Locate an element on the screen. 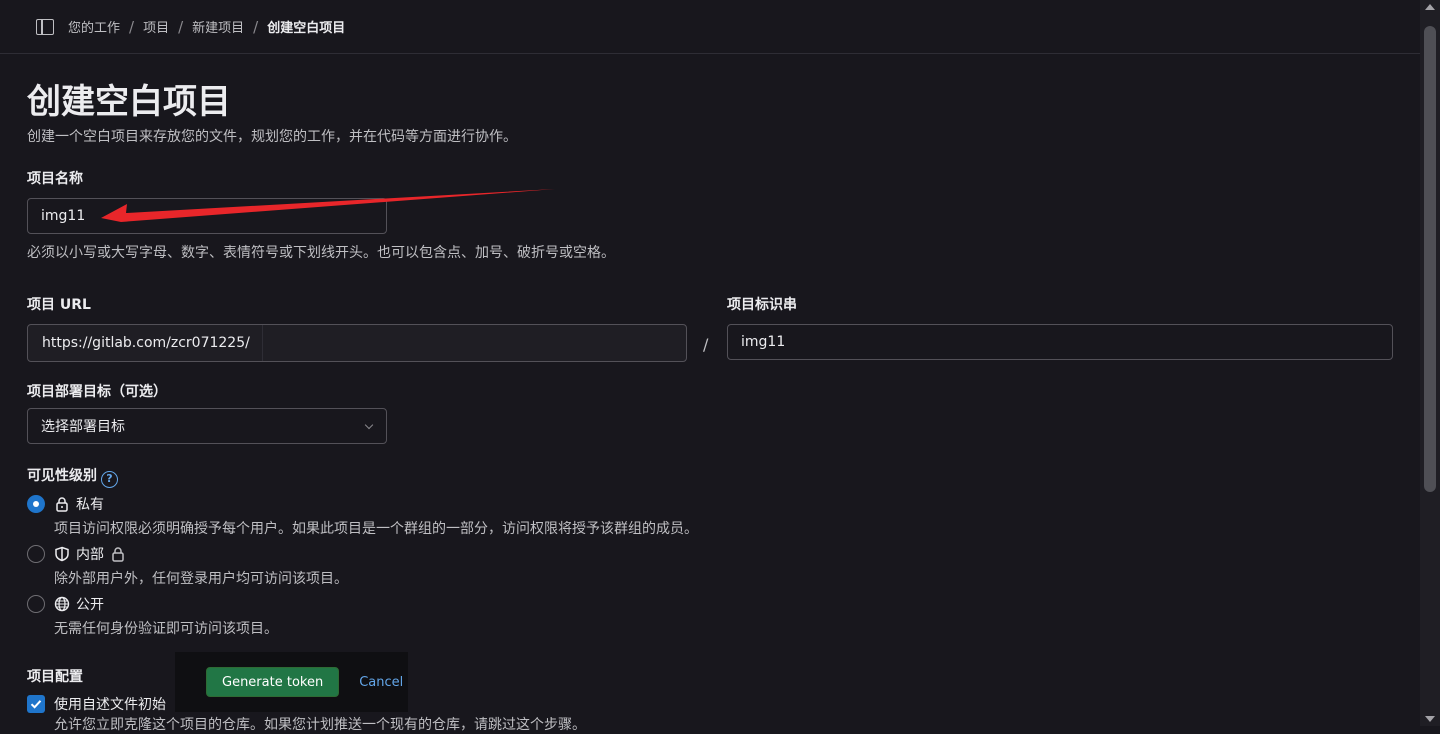 This screenshot has width=1440, height=734. scroll-down-arrow-icon is located at coordinates (1430, 719).